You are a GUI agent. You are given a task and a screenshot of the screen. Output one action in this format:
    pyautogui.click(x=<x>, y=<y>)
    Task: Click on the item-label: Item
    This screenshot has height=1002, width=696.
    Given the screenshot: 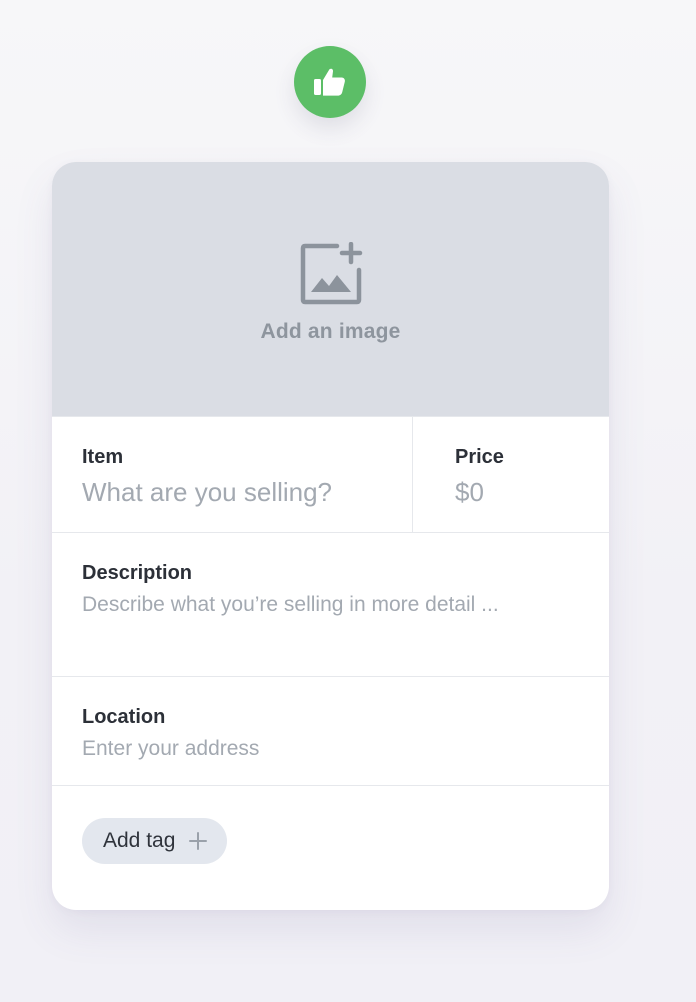 What is the action you would take?
    pyautogui.click(x=103, y=457)
    